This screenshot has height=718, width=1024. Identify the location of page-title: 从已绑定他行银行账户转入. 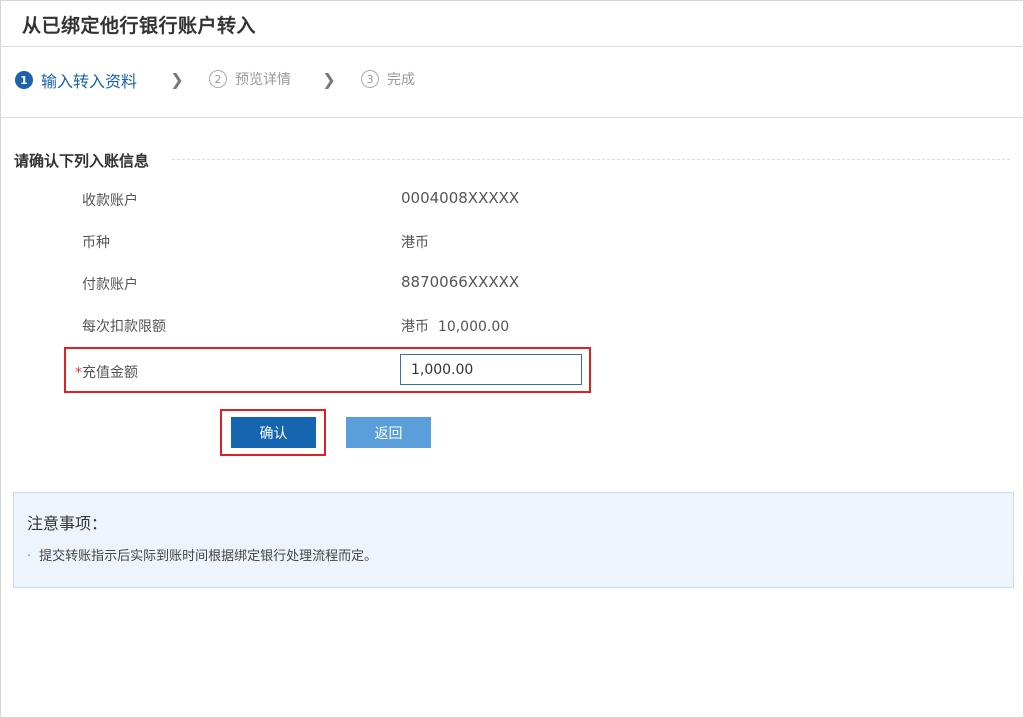
(139, 26).